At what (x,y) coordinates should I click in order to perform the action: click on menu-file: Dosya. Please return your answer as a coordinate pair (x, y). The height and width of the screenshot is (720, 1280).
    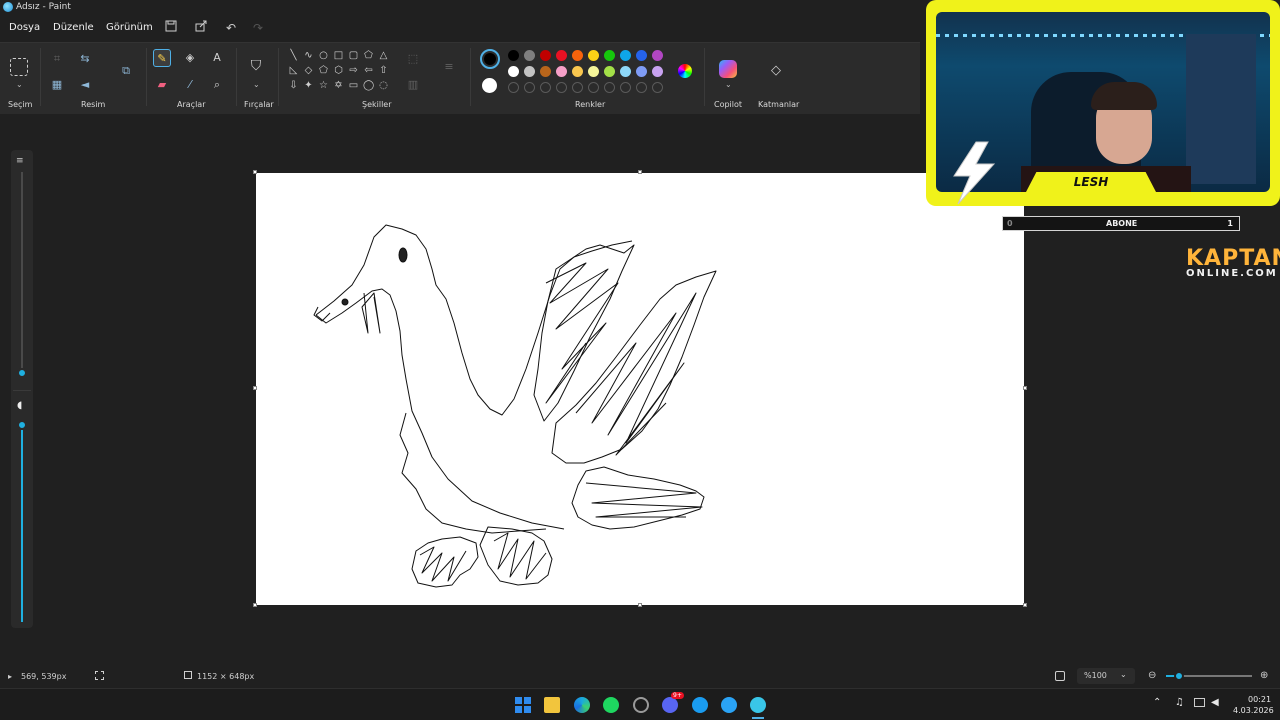
    Looking at the image, I should click on (24, 27).